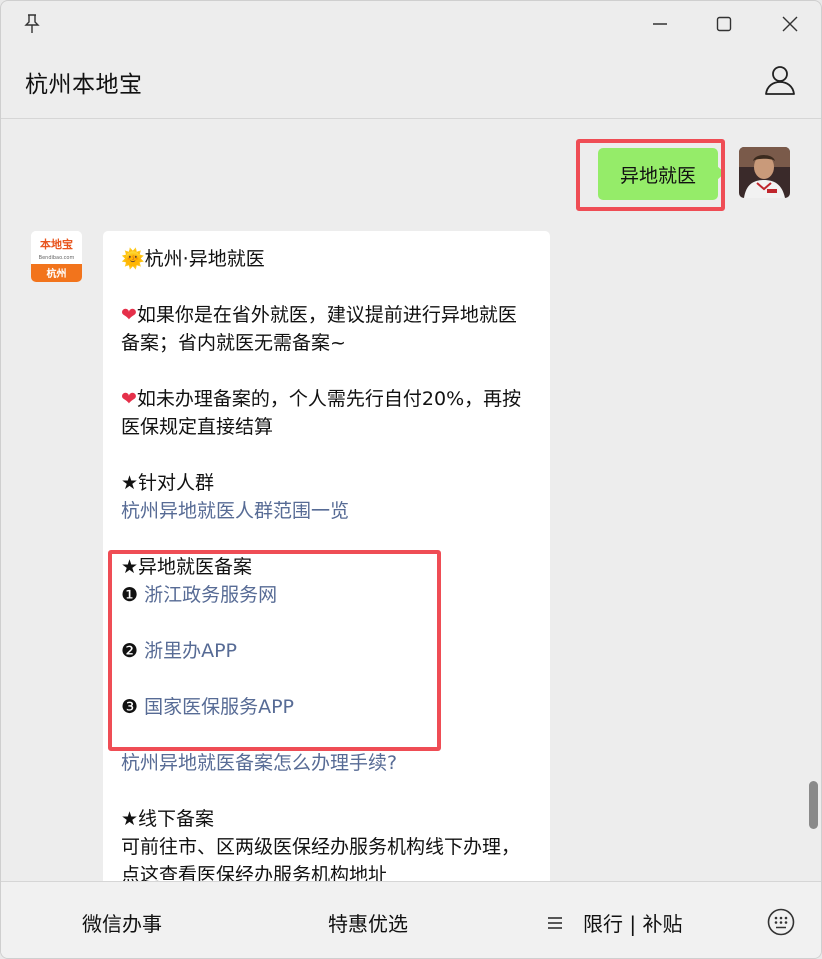  I want to click on menu-item-wechat-services: 微信办事, so click(122, 922).